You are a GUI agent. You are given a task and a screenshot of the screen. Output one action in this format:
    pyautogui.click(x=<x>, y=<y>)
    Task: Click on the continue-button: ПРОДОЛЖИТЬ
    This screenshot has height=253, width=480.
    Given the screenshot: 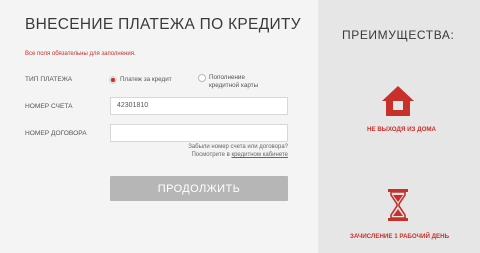 What is the action you would take?
    pyautogui.click(x=199, y=188)
    